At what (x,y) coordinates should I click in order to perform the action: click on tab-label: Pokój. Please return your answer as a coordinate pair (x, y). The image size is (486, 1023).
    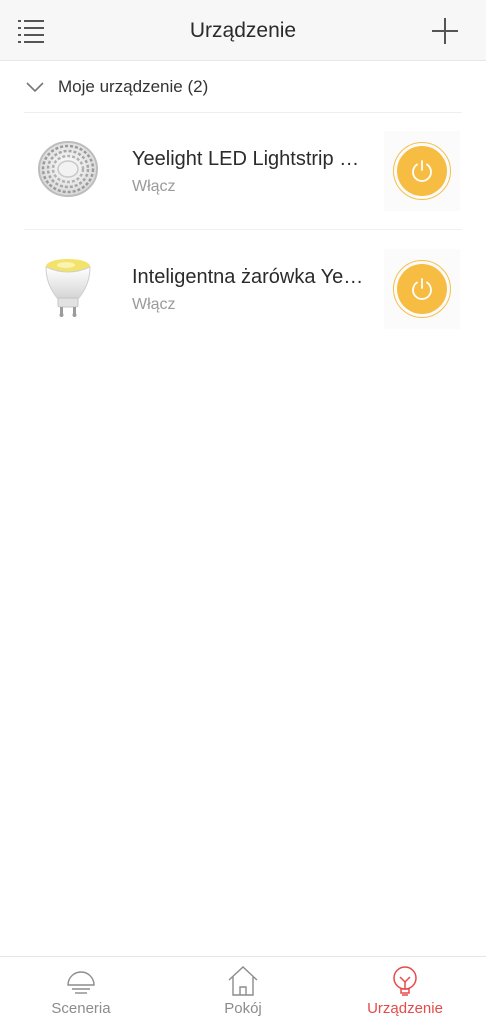
    Looking at the image, I should click on (243, 1008).